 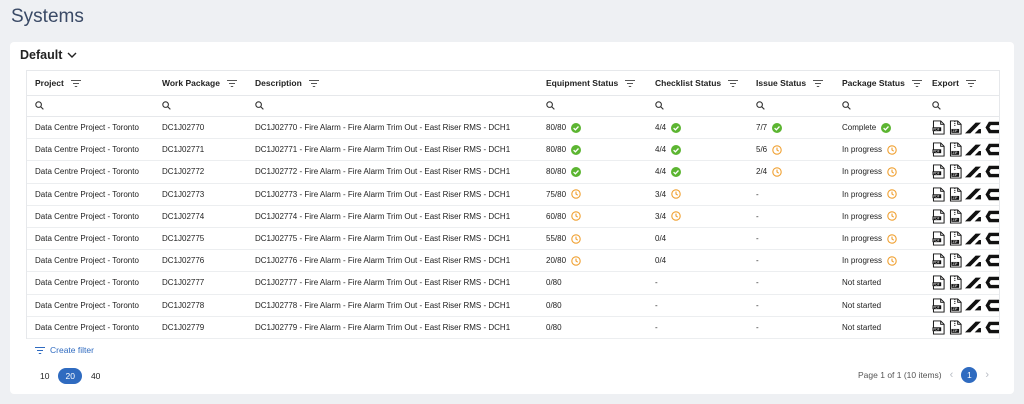 What do you see at coordinates (200, 83) in the screenshot?
I see `column-header: Work Package` at bounding box center [200, 83].